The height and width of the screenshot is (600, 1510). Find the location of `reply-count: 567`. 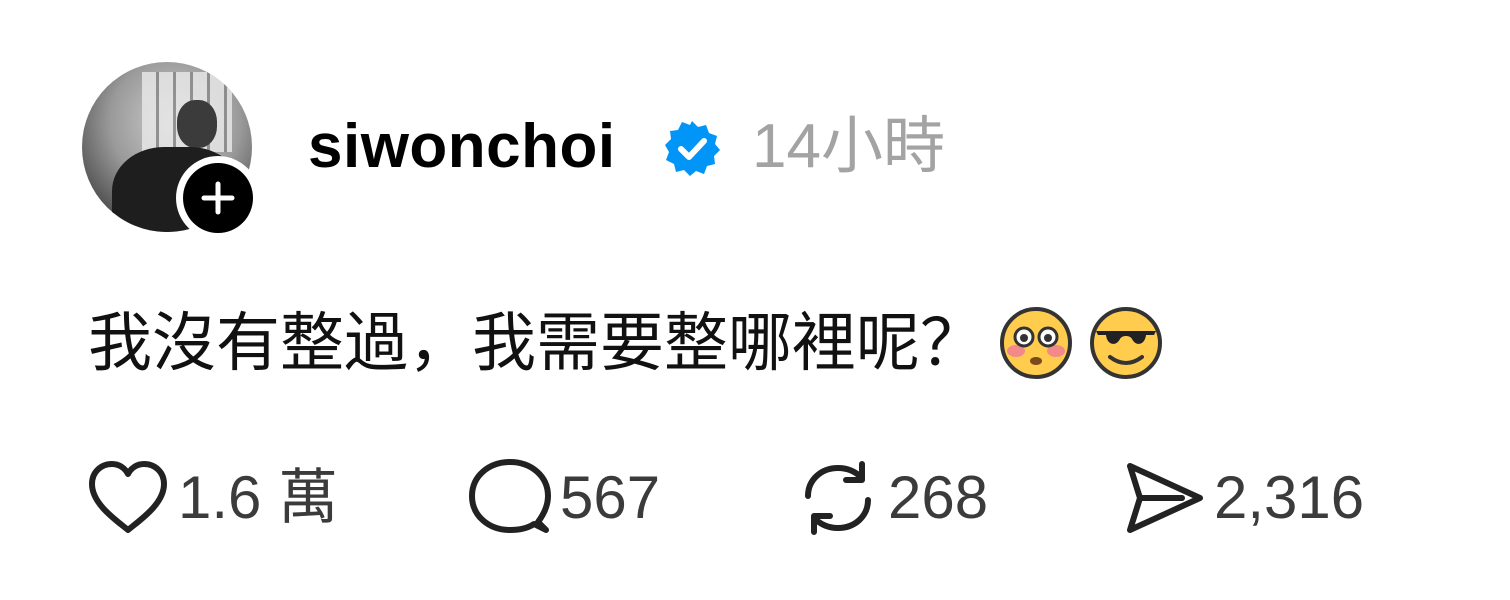

reply-count: 567 is located at coordinates (610, 497).